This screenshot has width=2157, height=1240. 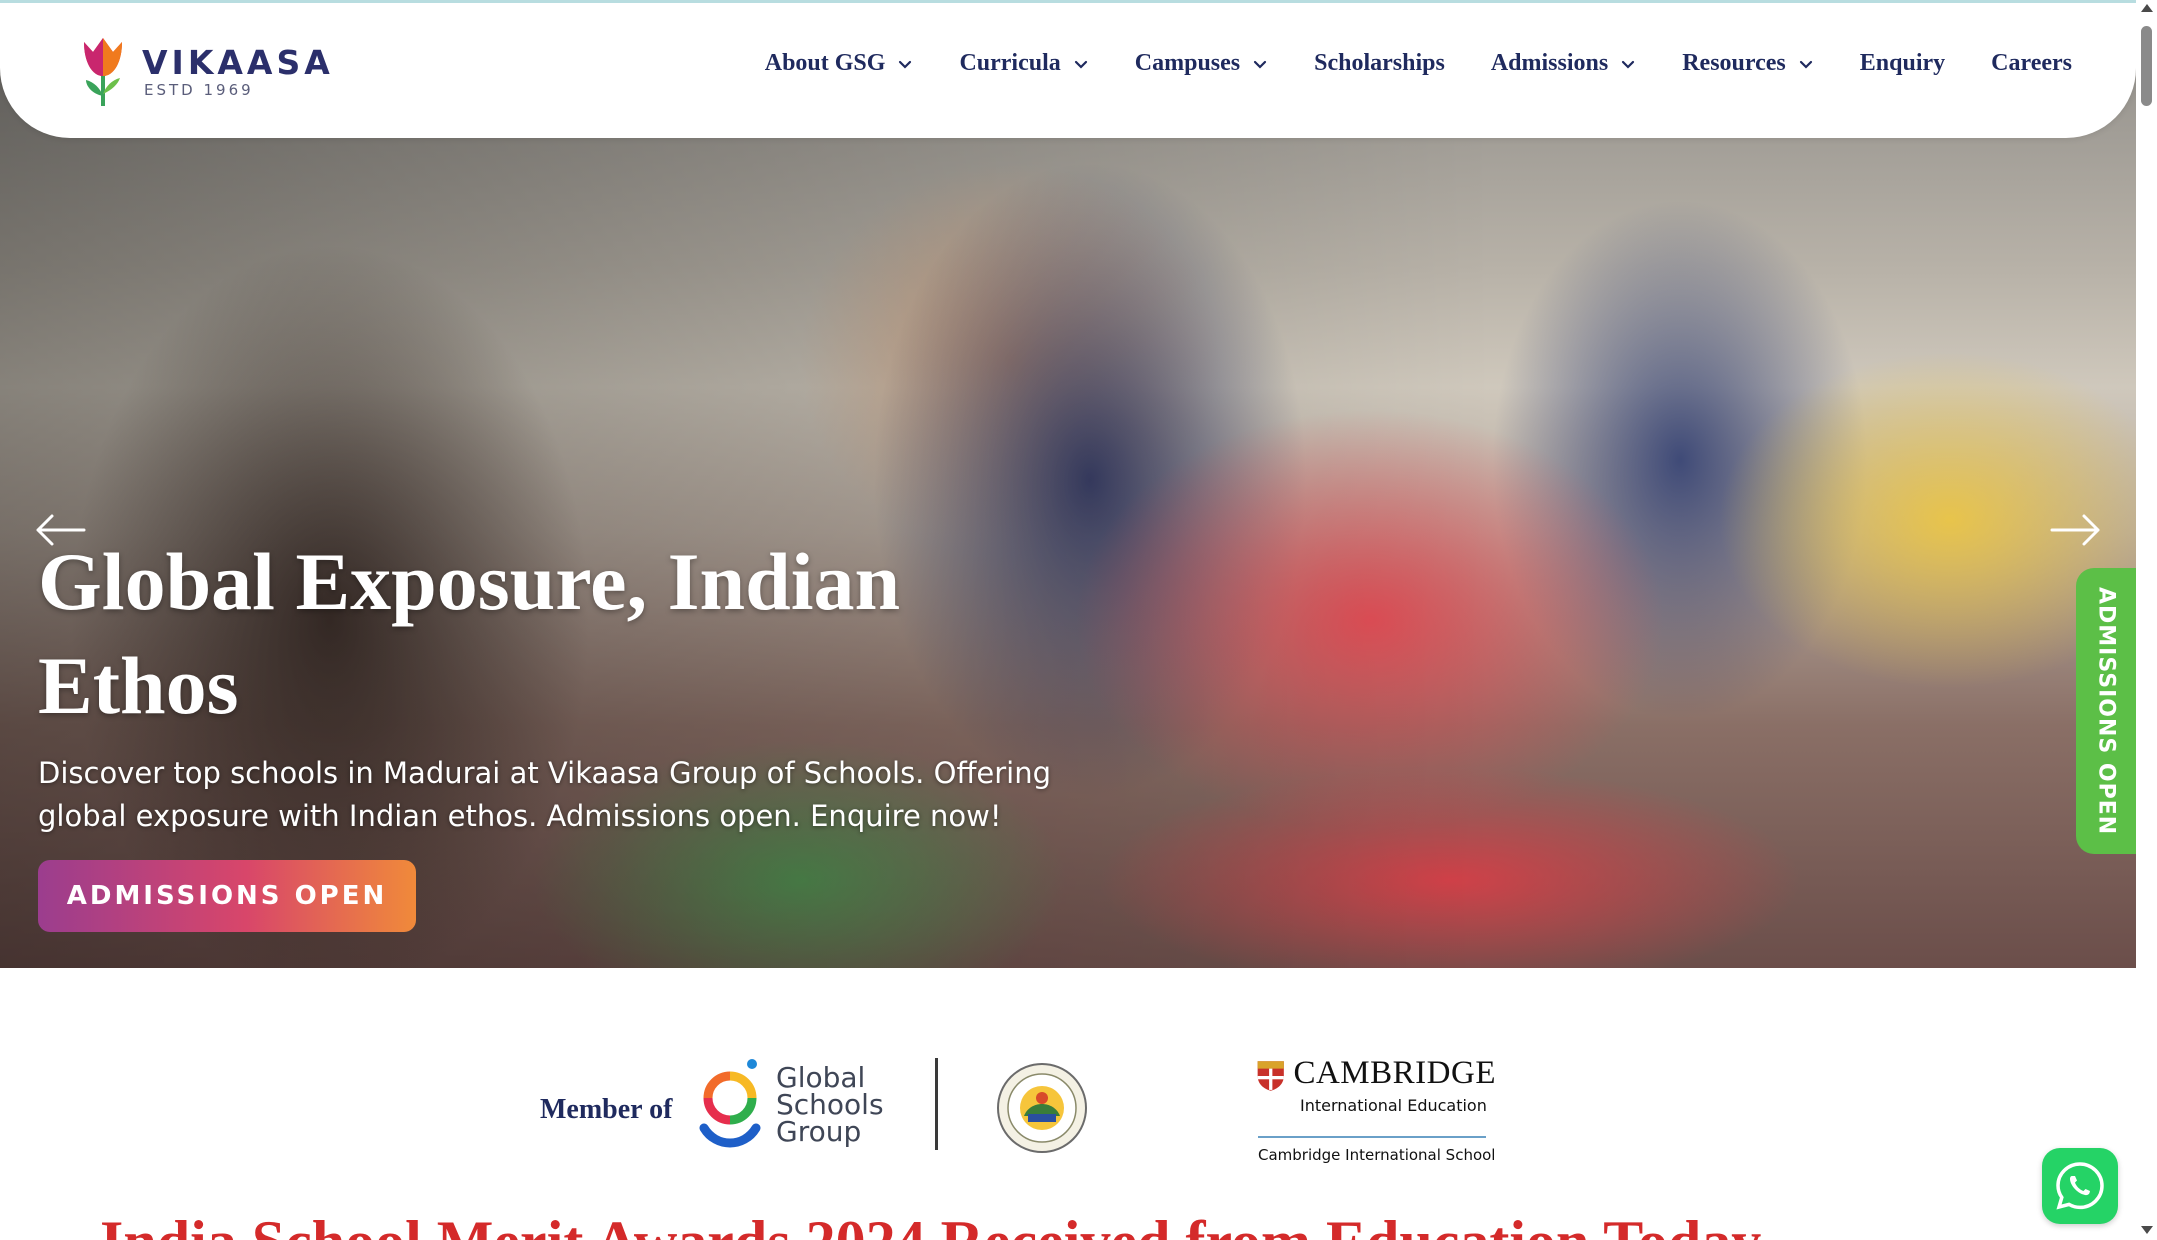 I want to click on tulip-logo-icon, so click(x=103, y=72).